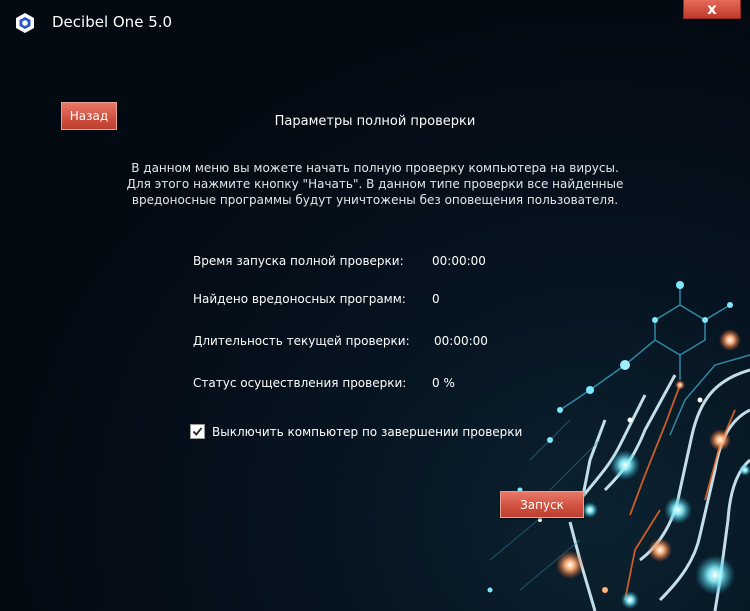 The width and height of the screenshot is (750, 611). I want to click on malware-found-label: Найдено вредоносных программ:, so click(299, 299).